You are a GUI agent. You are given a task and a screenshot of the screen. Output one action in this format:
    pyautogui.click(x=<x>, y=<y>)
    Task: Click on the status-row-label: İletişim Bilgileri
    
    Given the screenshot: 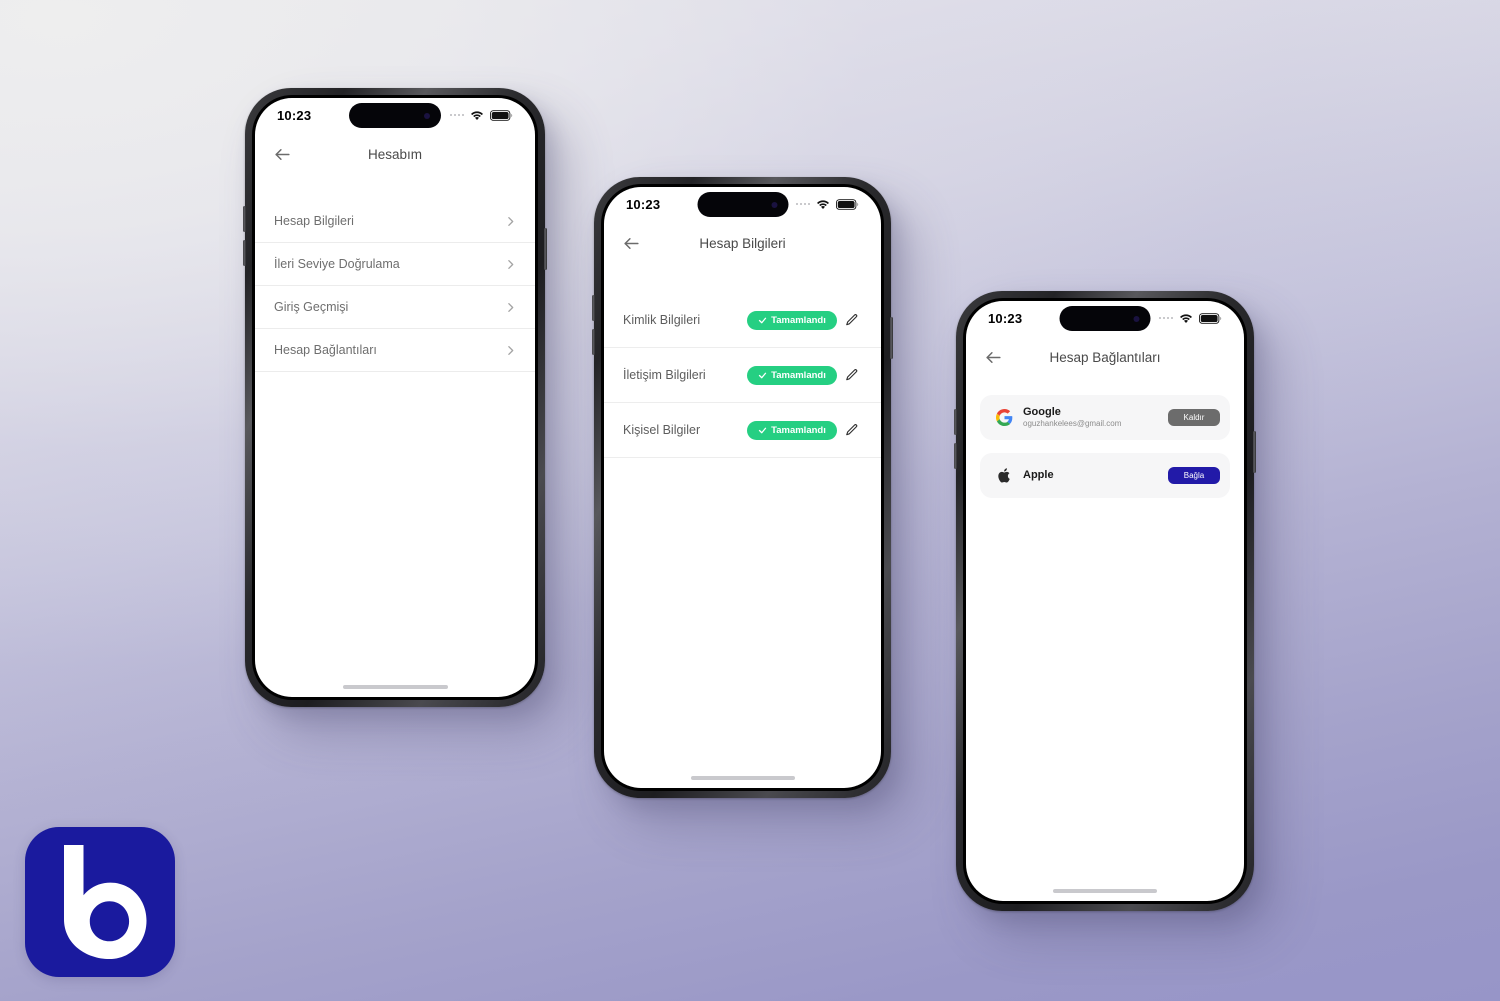 What is the action you would take?
    pyautogui.click(x=664, y=375)
    